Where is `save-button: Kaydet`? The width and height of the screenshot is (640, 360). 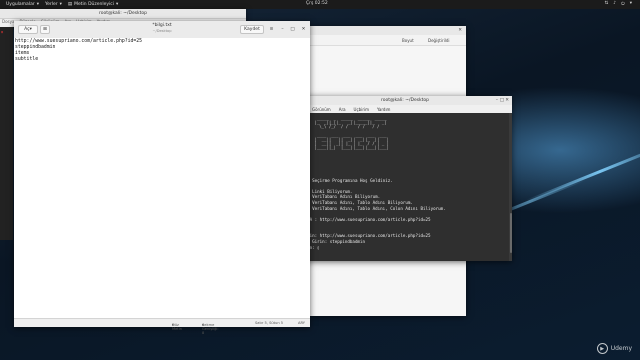
save-button: Kaydet is located at coordinates (252, 29).